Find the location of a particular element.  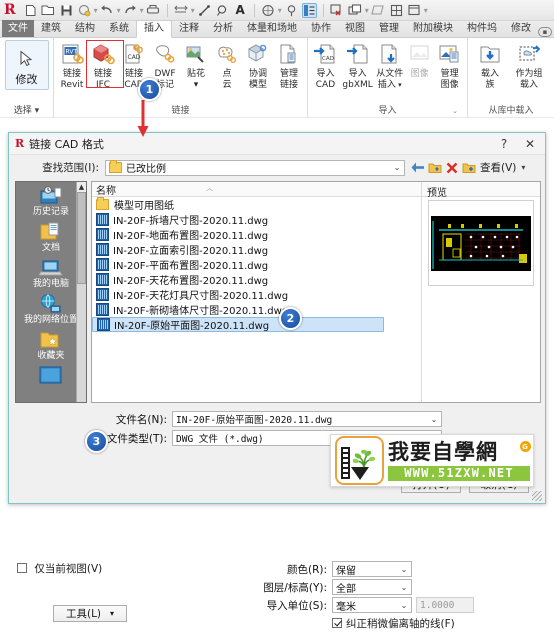

save-as-dropdown-icon: ▾ is located at coordinates (96, 10).